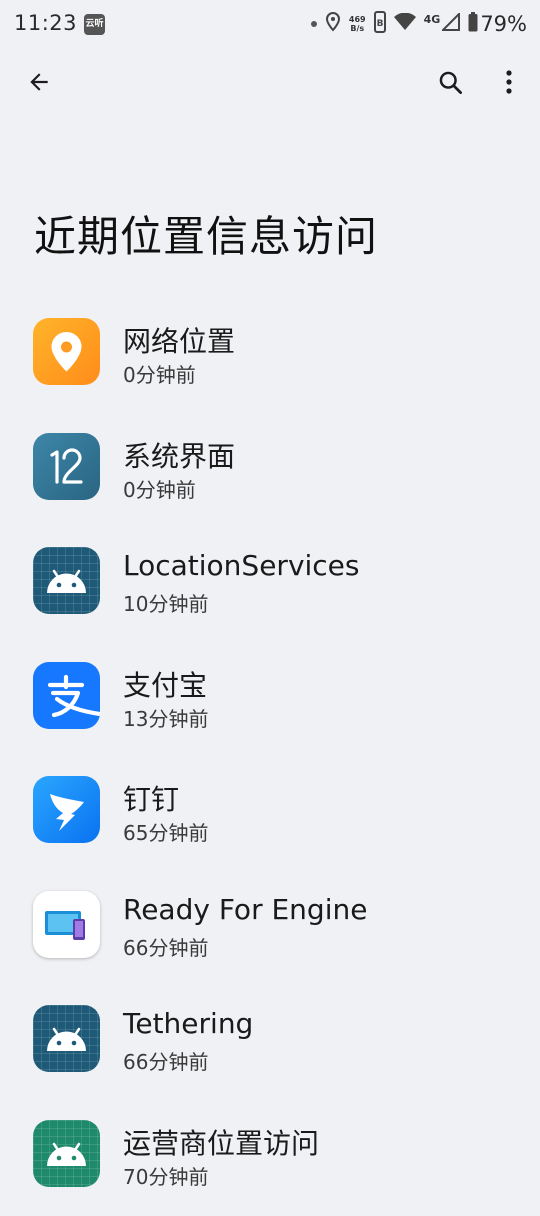 The height and width of the screenshot is (1216, 540). I want to click on back-button, so click(39, 84).